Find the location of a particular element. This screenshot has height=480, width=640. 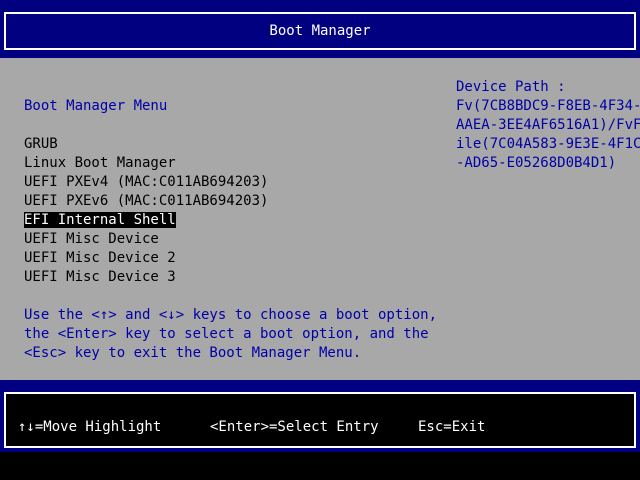

key-hint-move: ↑↓=Move Highlight is located at coordinates (90, 427).